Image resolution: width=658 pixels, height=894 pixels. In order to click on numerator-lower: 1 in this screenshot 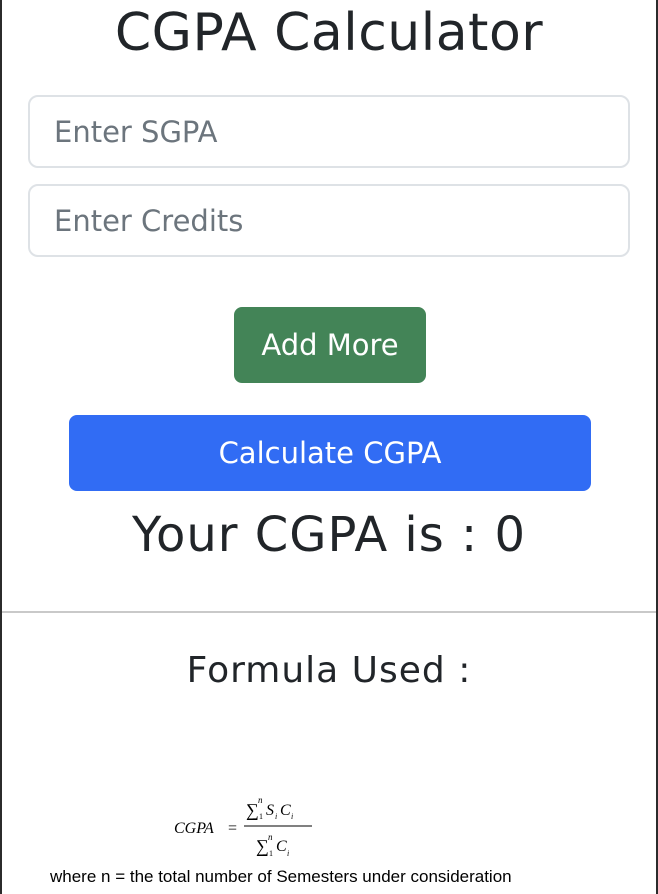, I will do `click(261, 816)`.